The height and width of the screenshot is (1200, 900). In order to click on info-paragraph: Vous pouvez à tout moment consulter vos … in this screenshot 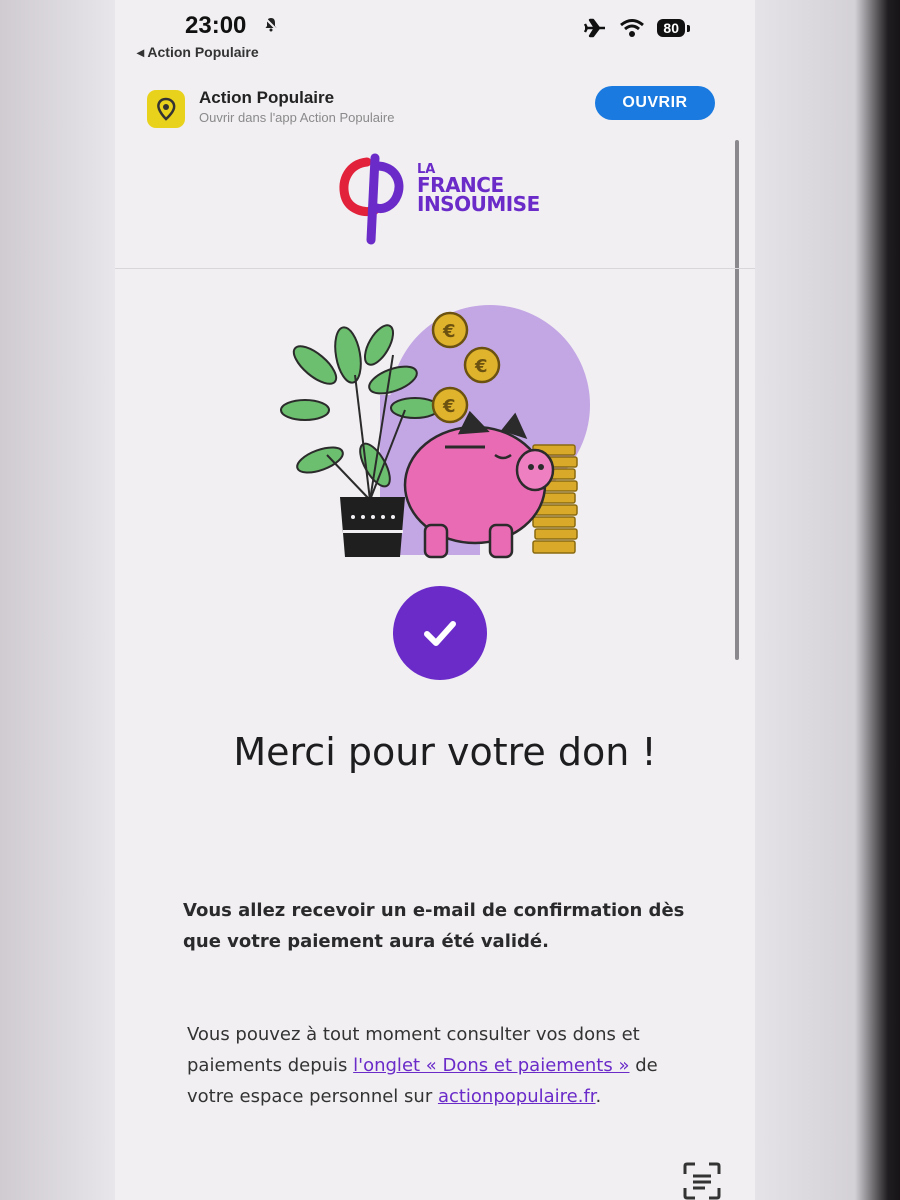, I will do `click(447, 1066)`.